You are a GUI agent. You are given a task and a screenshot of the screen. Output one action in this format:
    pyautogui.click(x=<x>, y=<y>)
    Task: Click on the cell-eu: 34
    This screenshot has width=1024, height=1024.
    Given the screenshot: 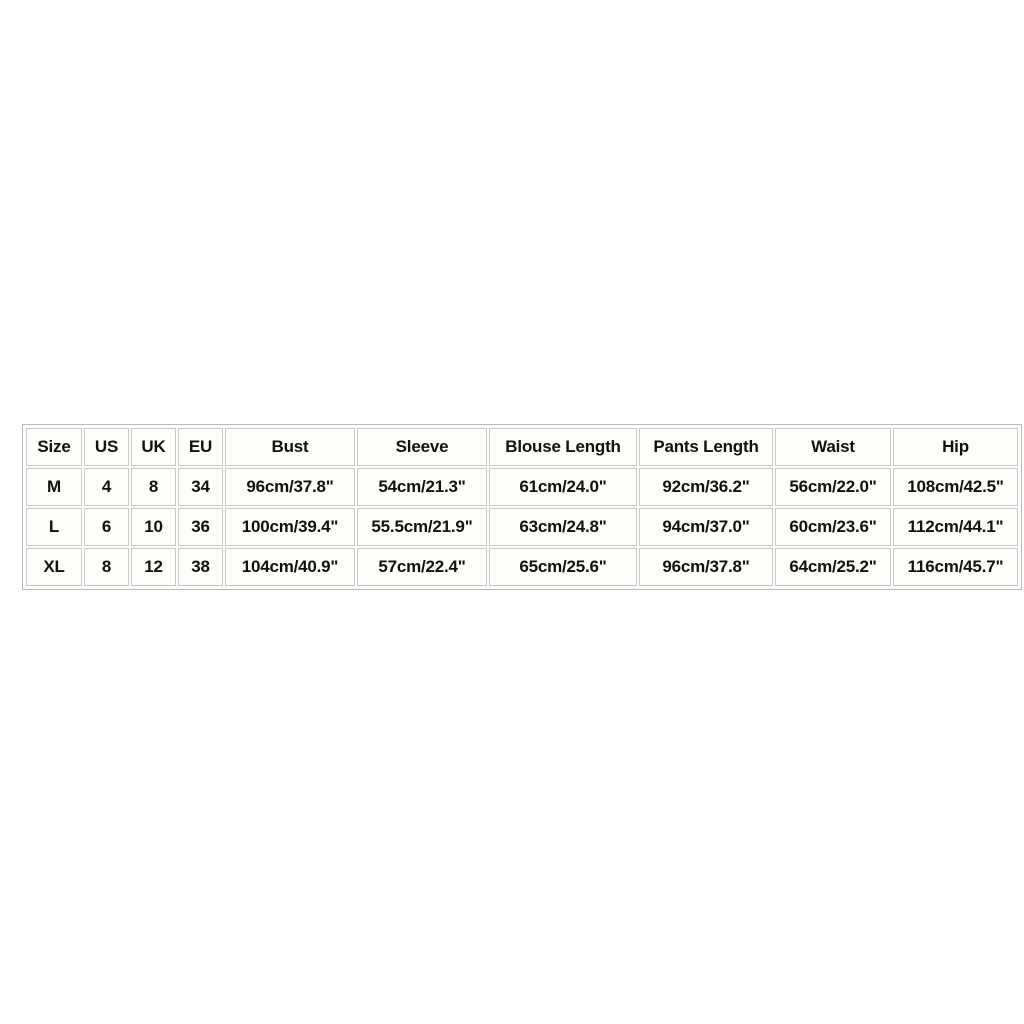 What is the action you would take?
    pyautogui.click(x=200, y=487)
    